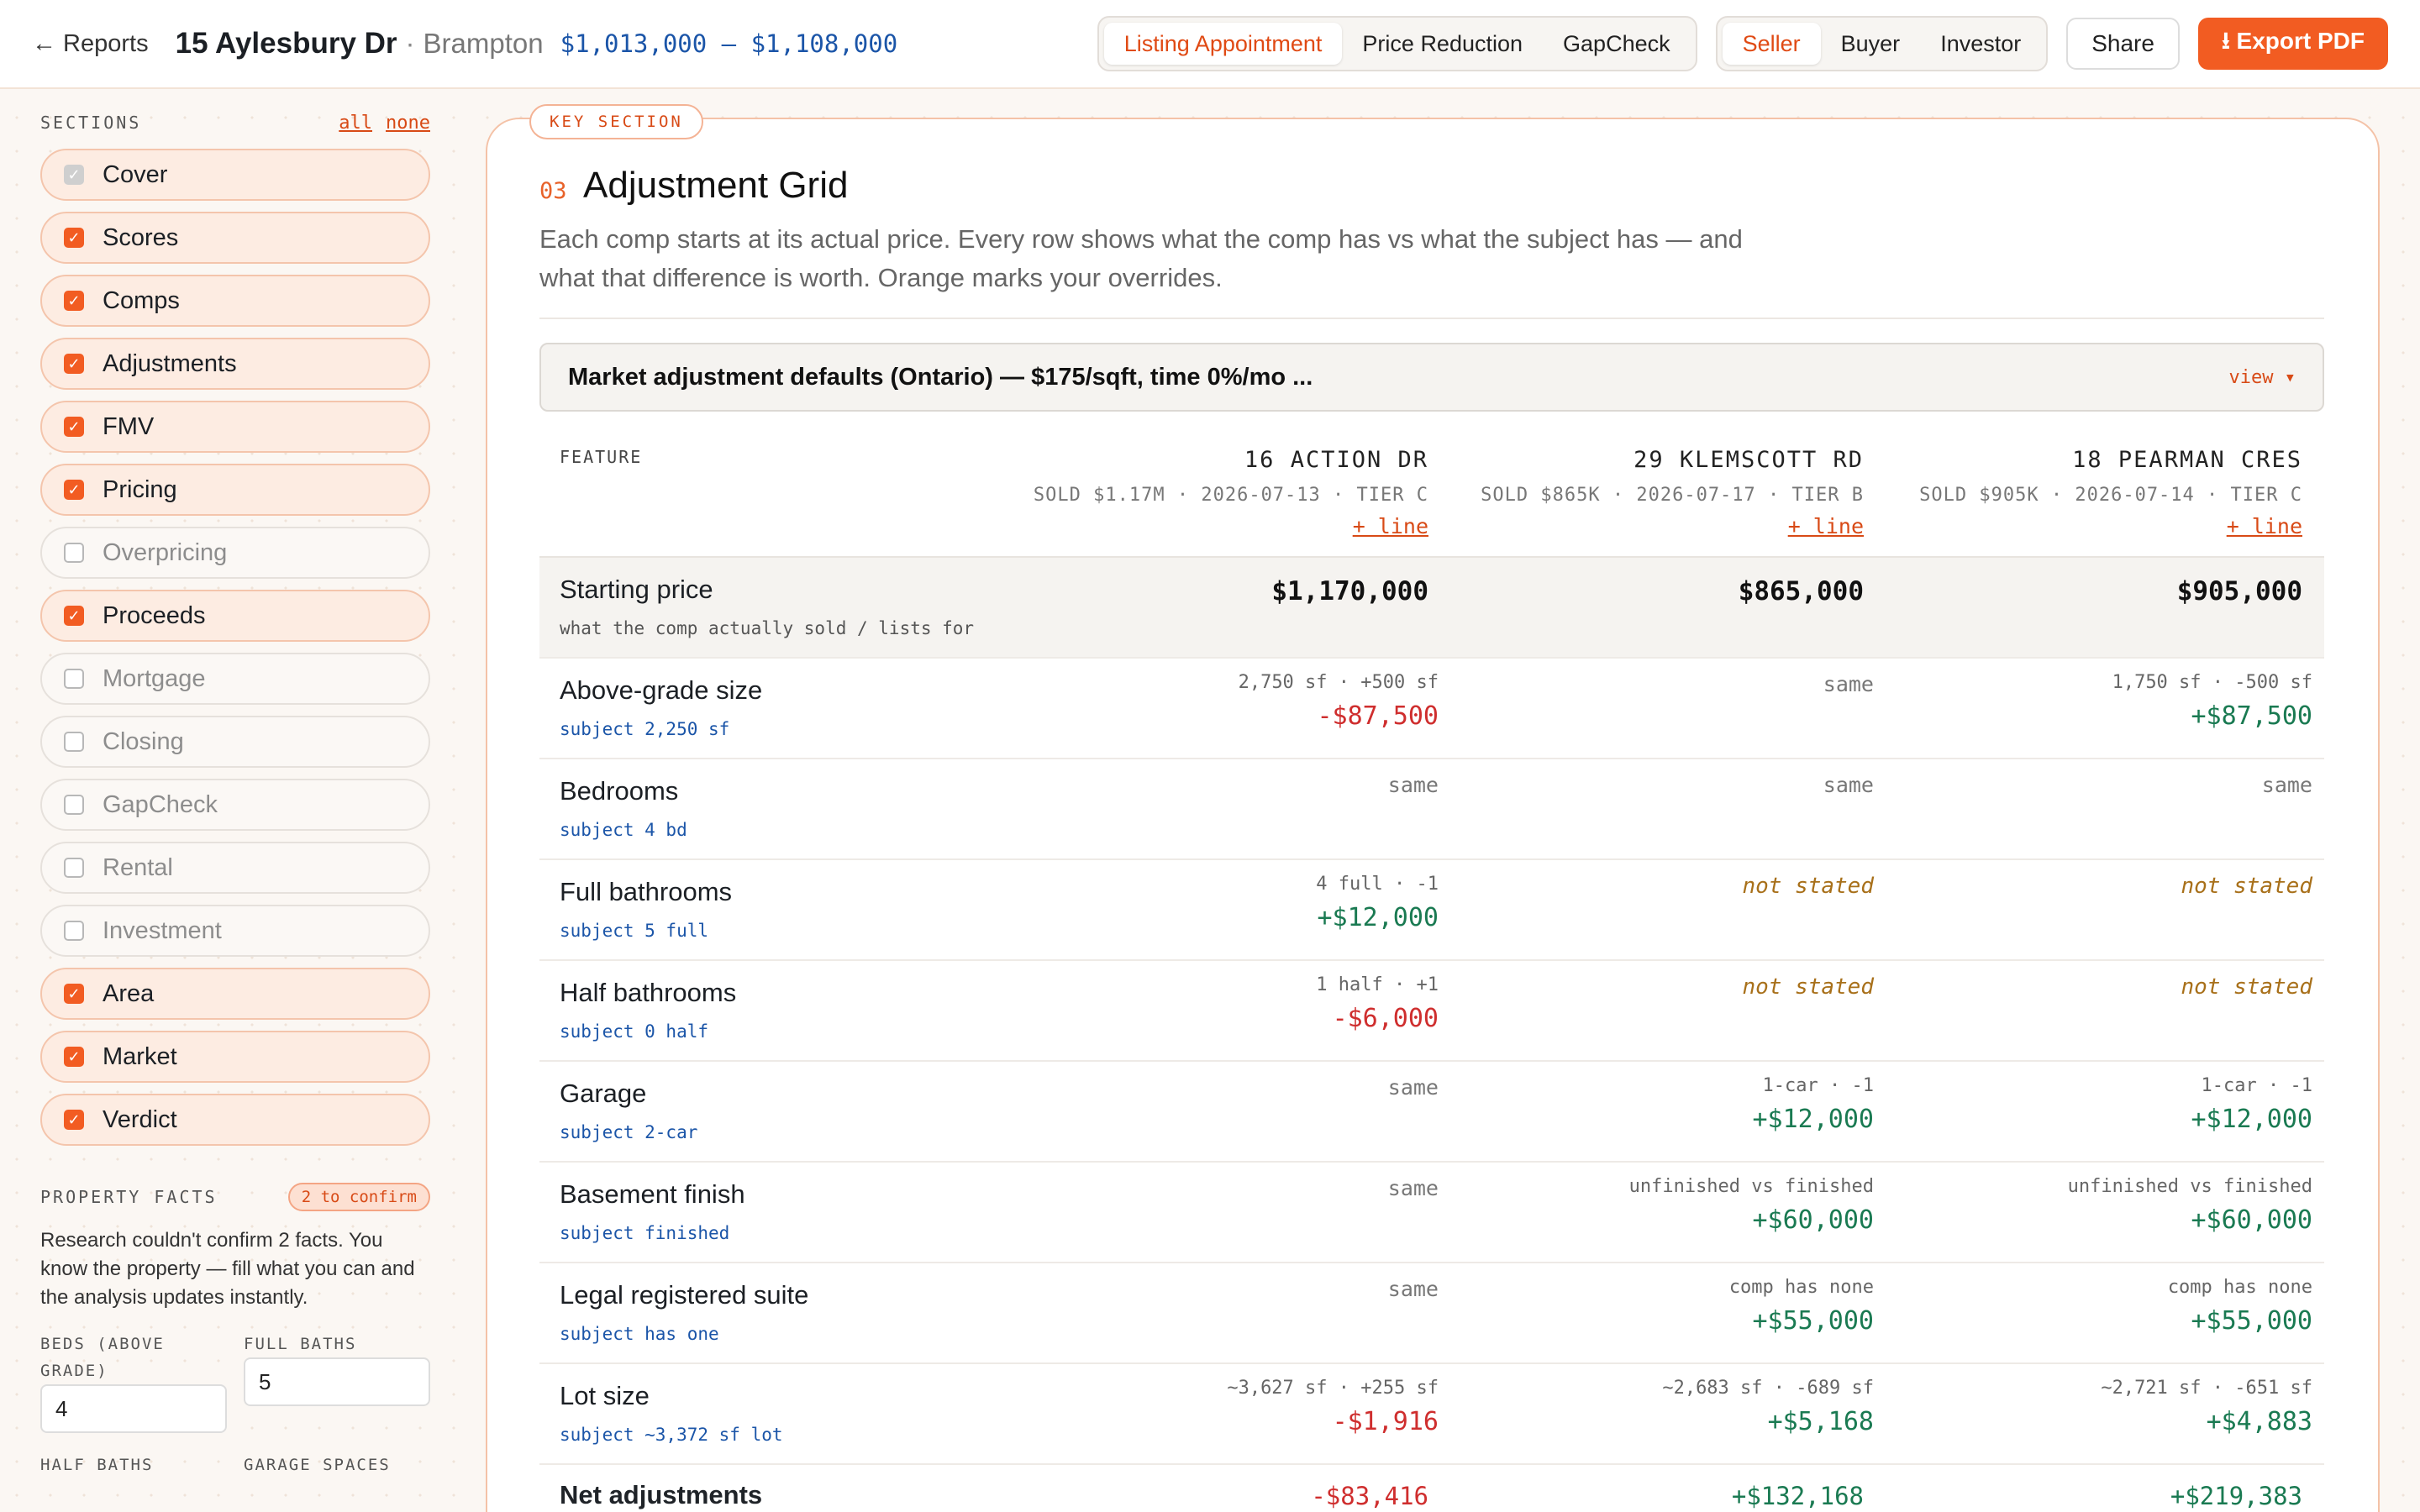 Image resolution: width=2420 pixels, height=1512 pixels. Describe the element at coordinates (337, 1381) in the screenshot. I see `full-baths-input: 5` at that location.